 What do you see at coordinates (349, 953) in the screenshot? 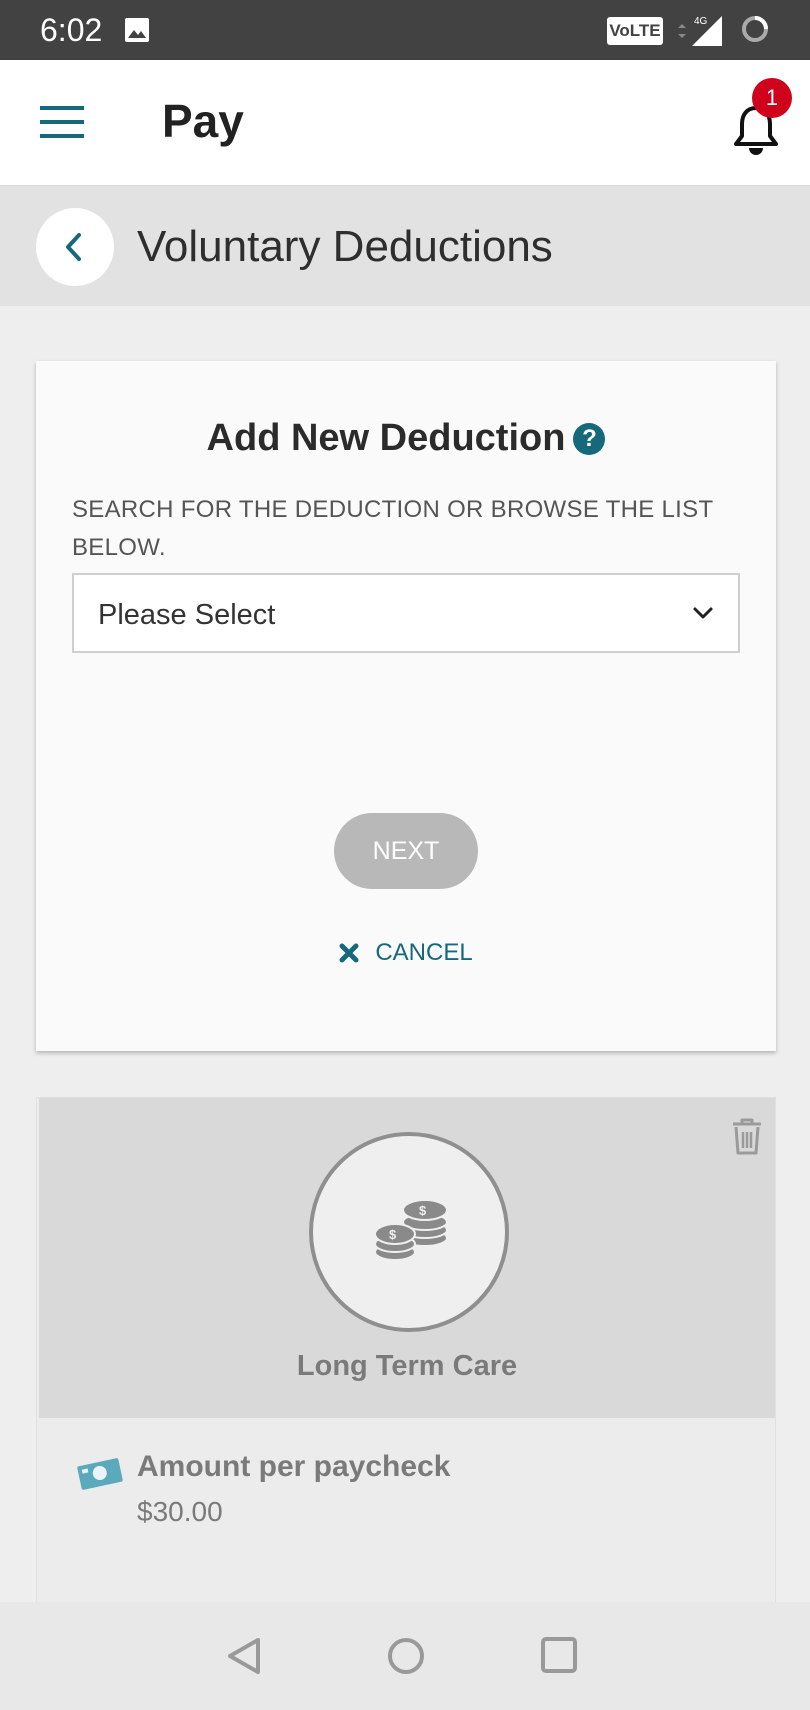
I see `close-icon` at bounding box center [349, 953].